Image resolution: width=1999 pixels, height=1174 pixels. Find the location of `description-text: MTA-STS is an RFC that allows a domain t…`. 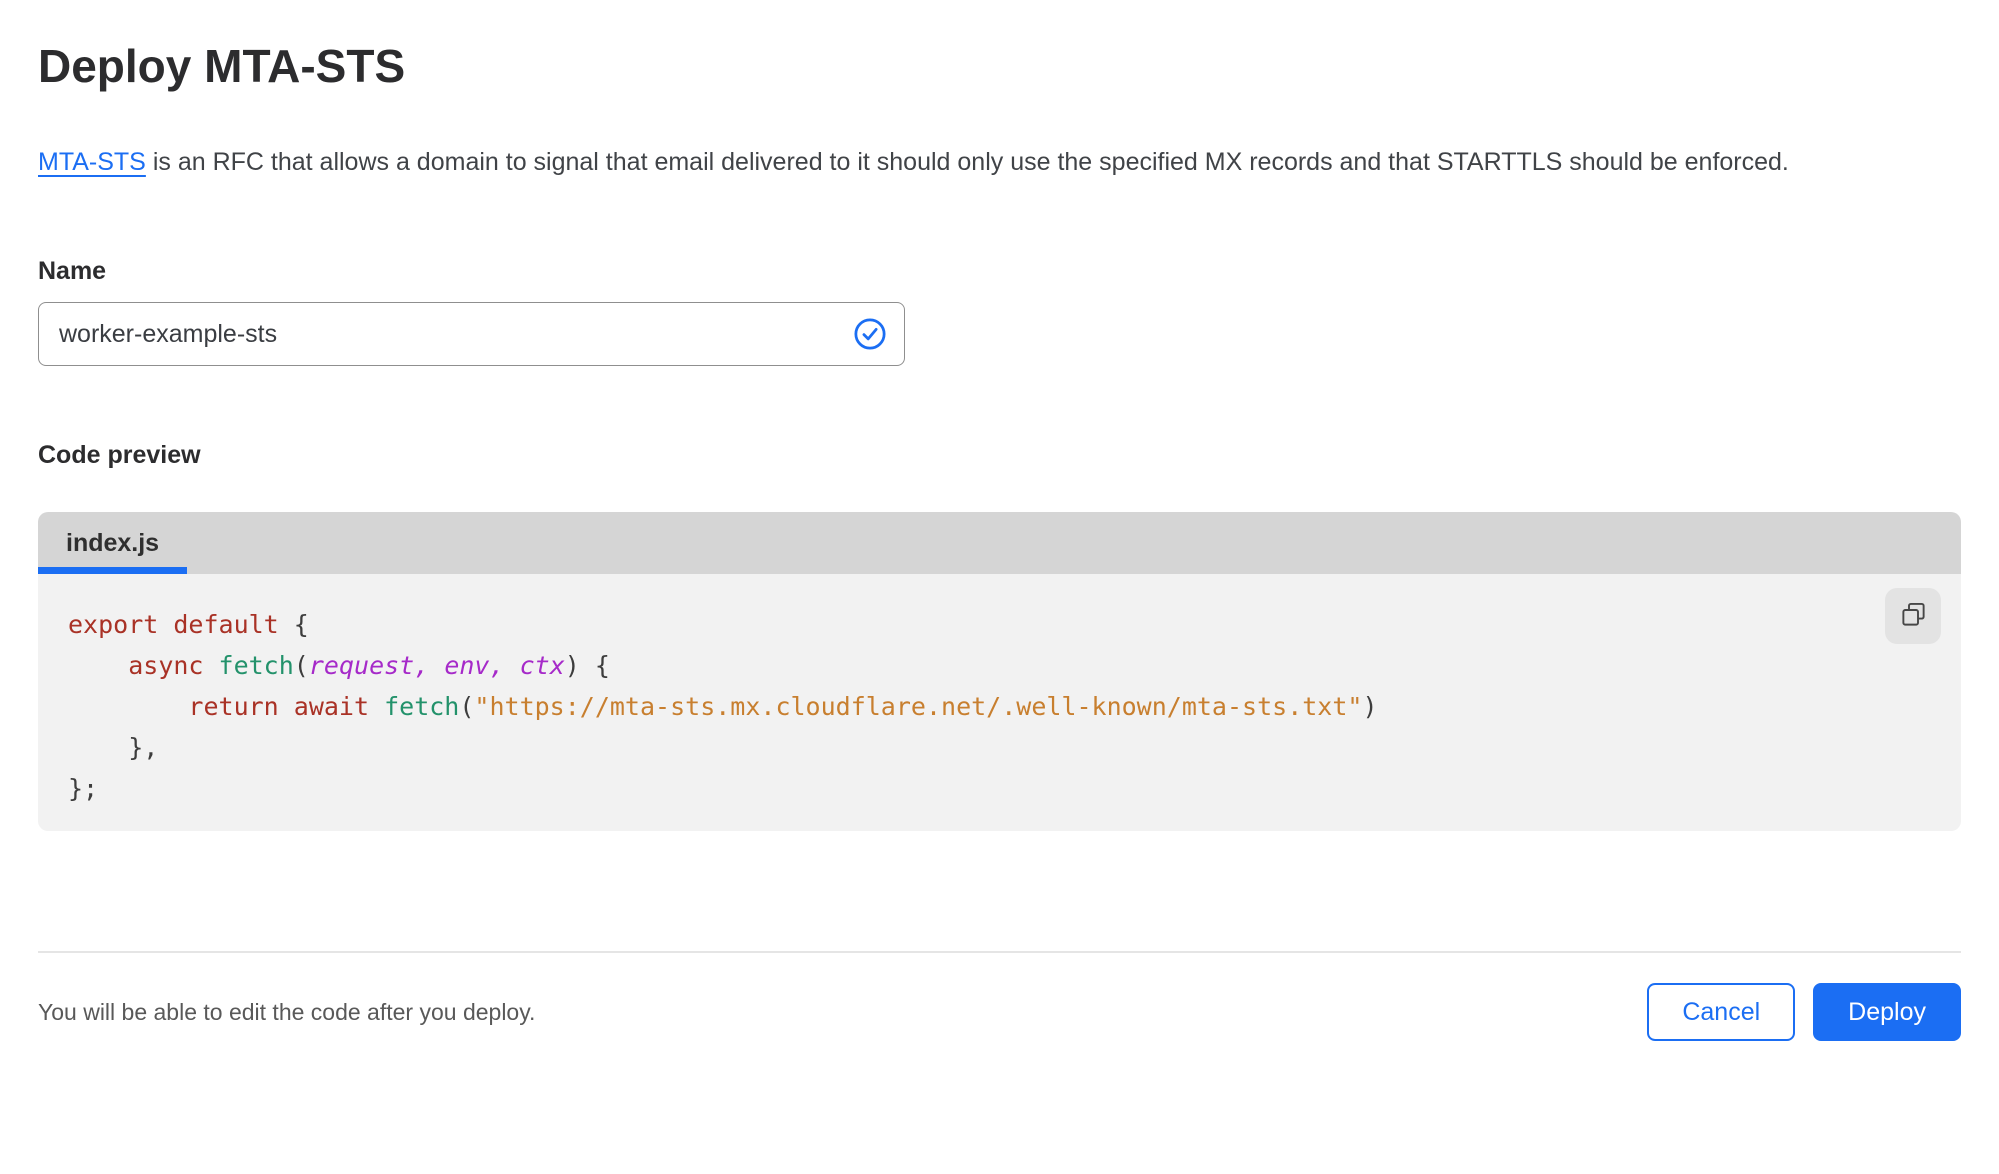

description-text: MTA-STS is an RFC that allows a domain t… is located at coordinates (983, 162).